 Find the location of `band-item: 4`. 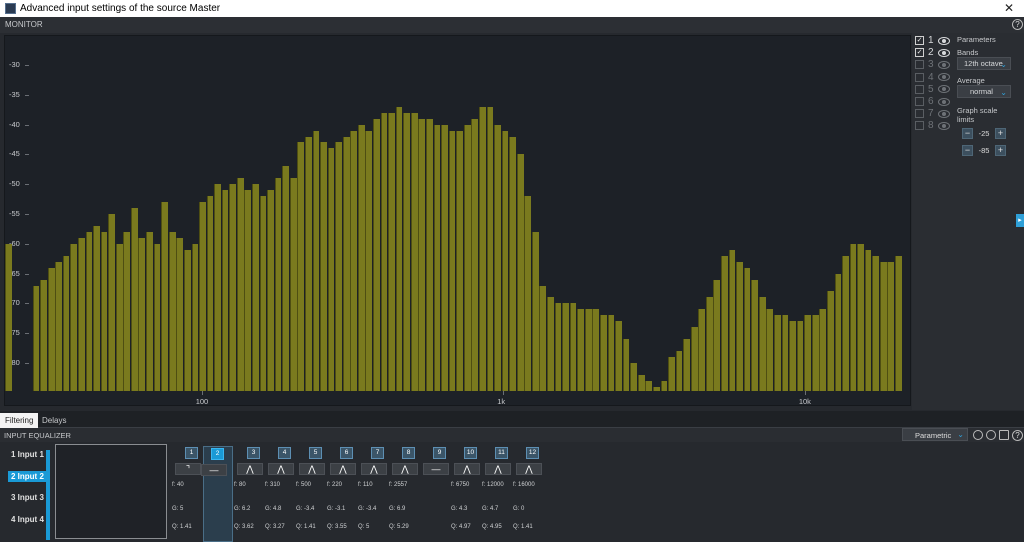

band-item: 4 is located at coordinates (932, 77).